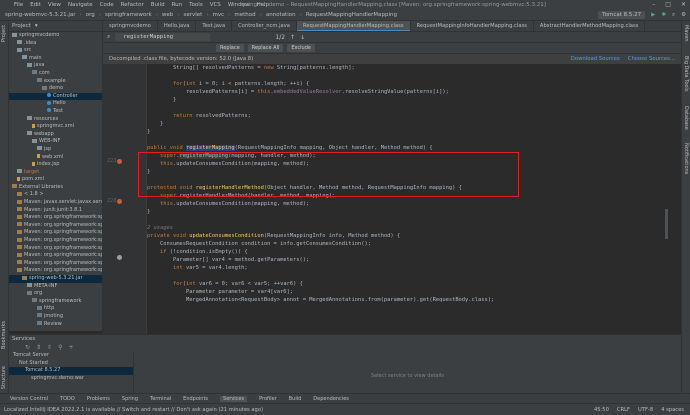 The height and width of the screenshot is (415, 690). What do you see at coordinates (219, 15) in the screenshot?
I see `breadcrumb-item: mvc` at bounding box center [219, 15].